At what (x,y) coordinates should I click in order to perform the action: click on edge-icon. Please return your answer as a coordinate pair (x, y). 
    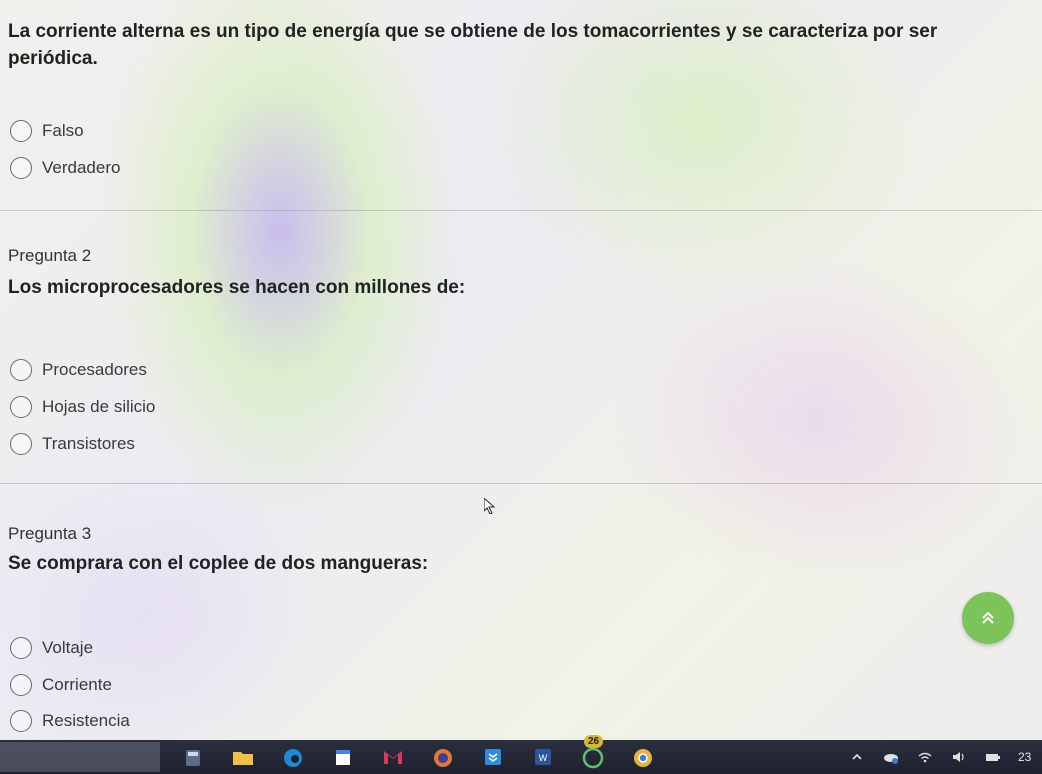
    Looking at the image, I should click on (293, 758).